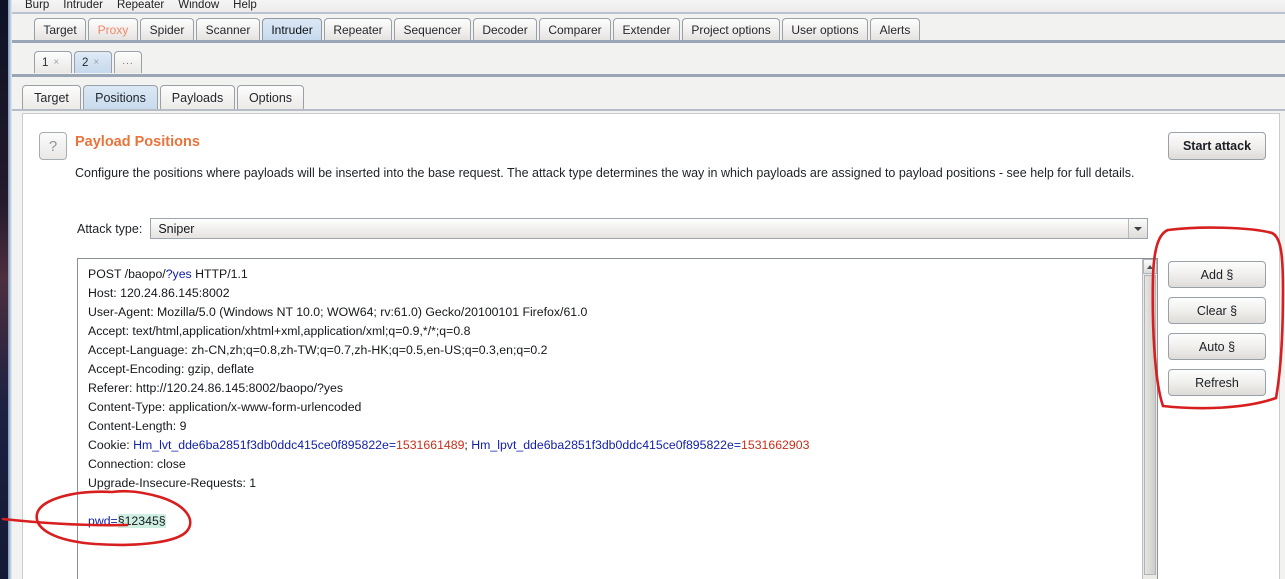  Describe the element at coordinates (648, 95) in the screenshot. I see `intruder-tab-strip: Target Positions Payloads Options` at that location.